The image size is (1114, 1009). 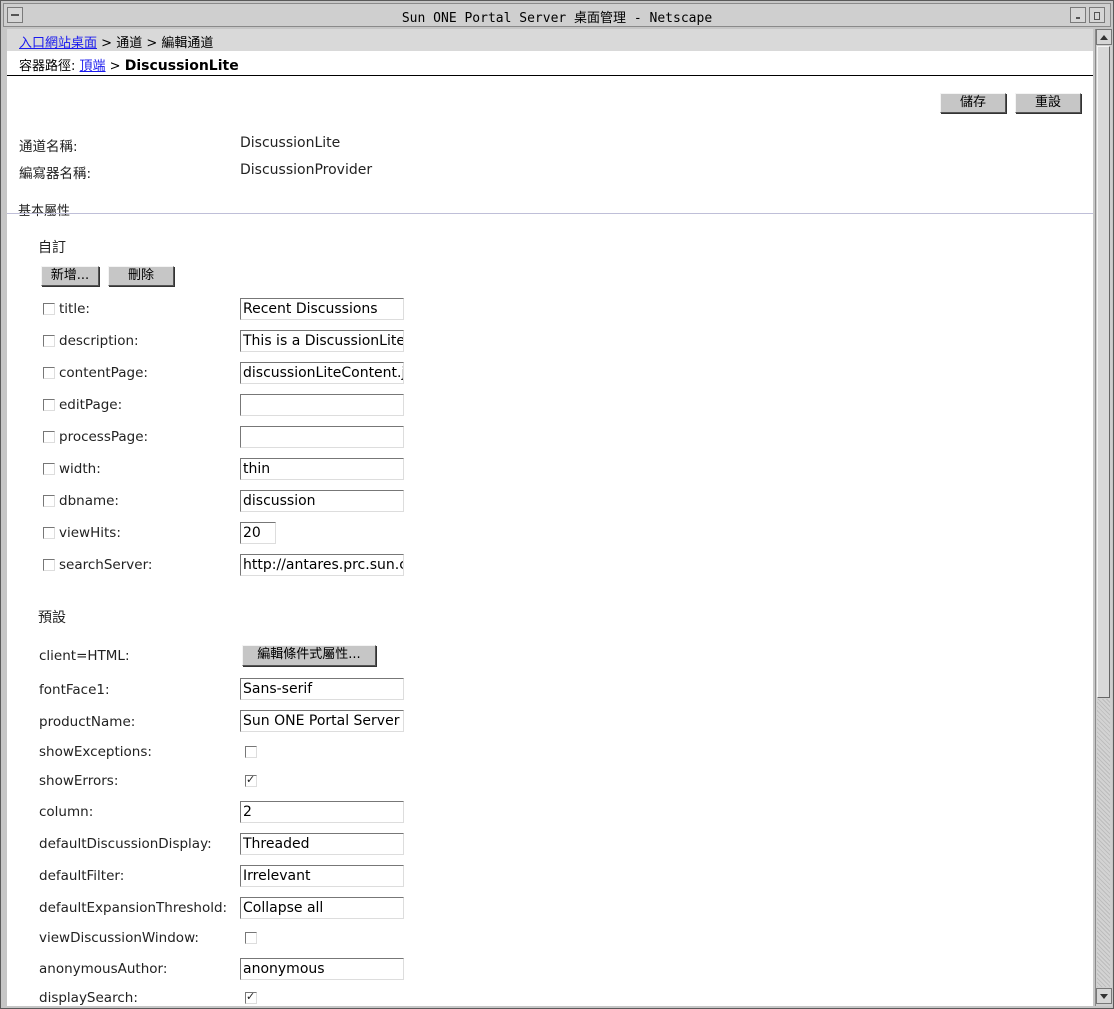 I want to click on contentpage-checkbox, so click(x=49, y=373).